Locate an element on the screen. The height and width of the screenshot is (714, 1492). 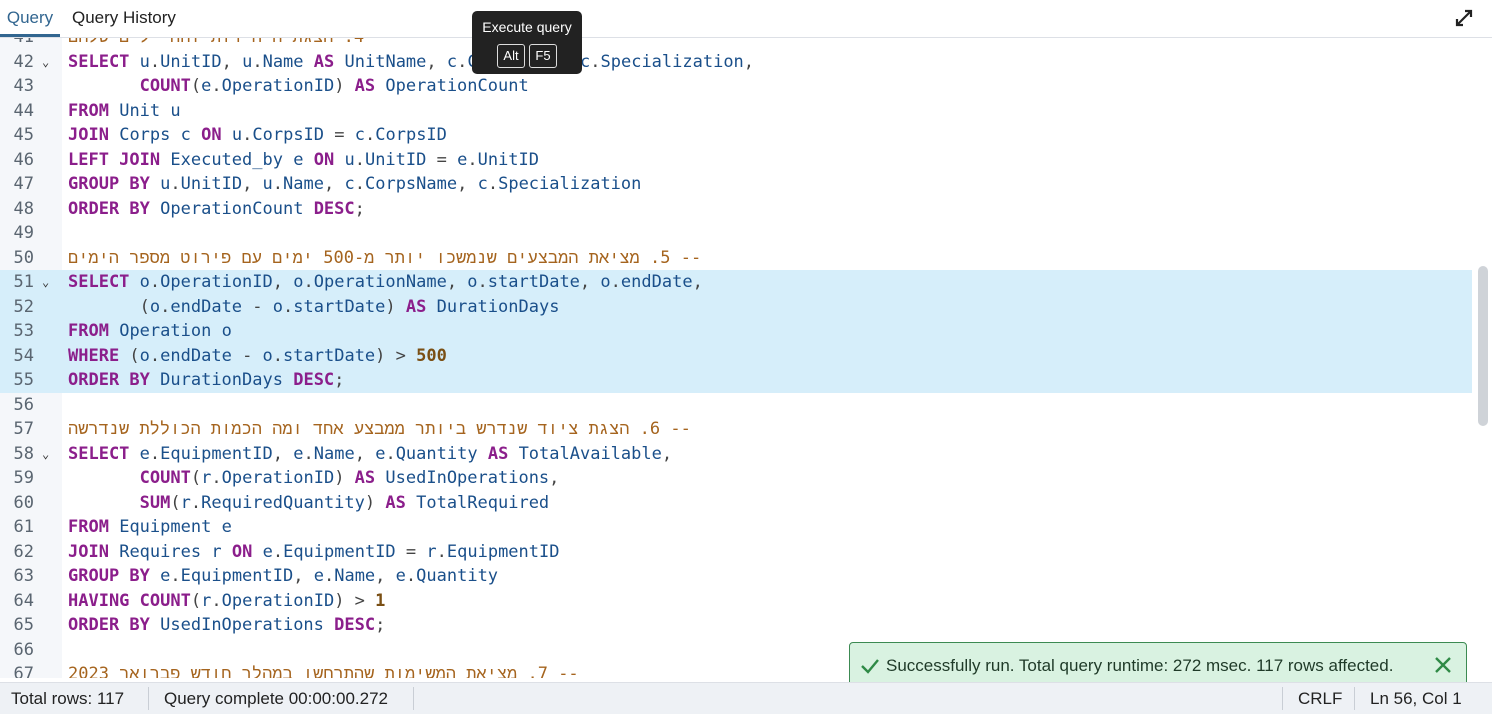
code-token: c is located at coordinates (349, 184).